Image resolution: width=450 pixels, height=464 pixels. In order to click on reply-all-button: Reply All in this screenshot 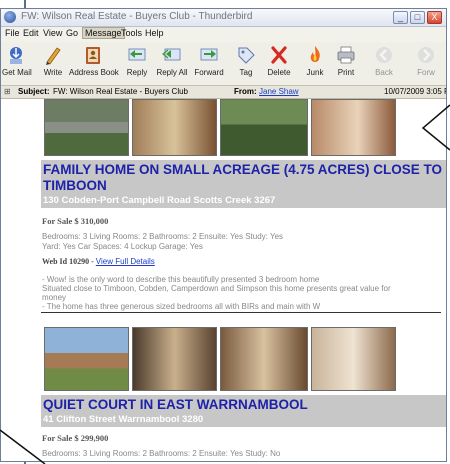, I will do `click(172, 60)`.